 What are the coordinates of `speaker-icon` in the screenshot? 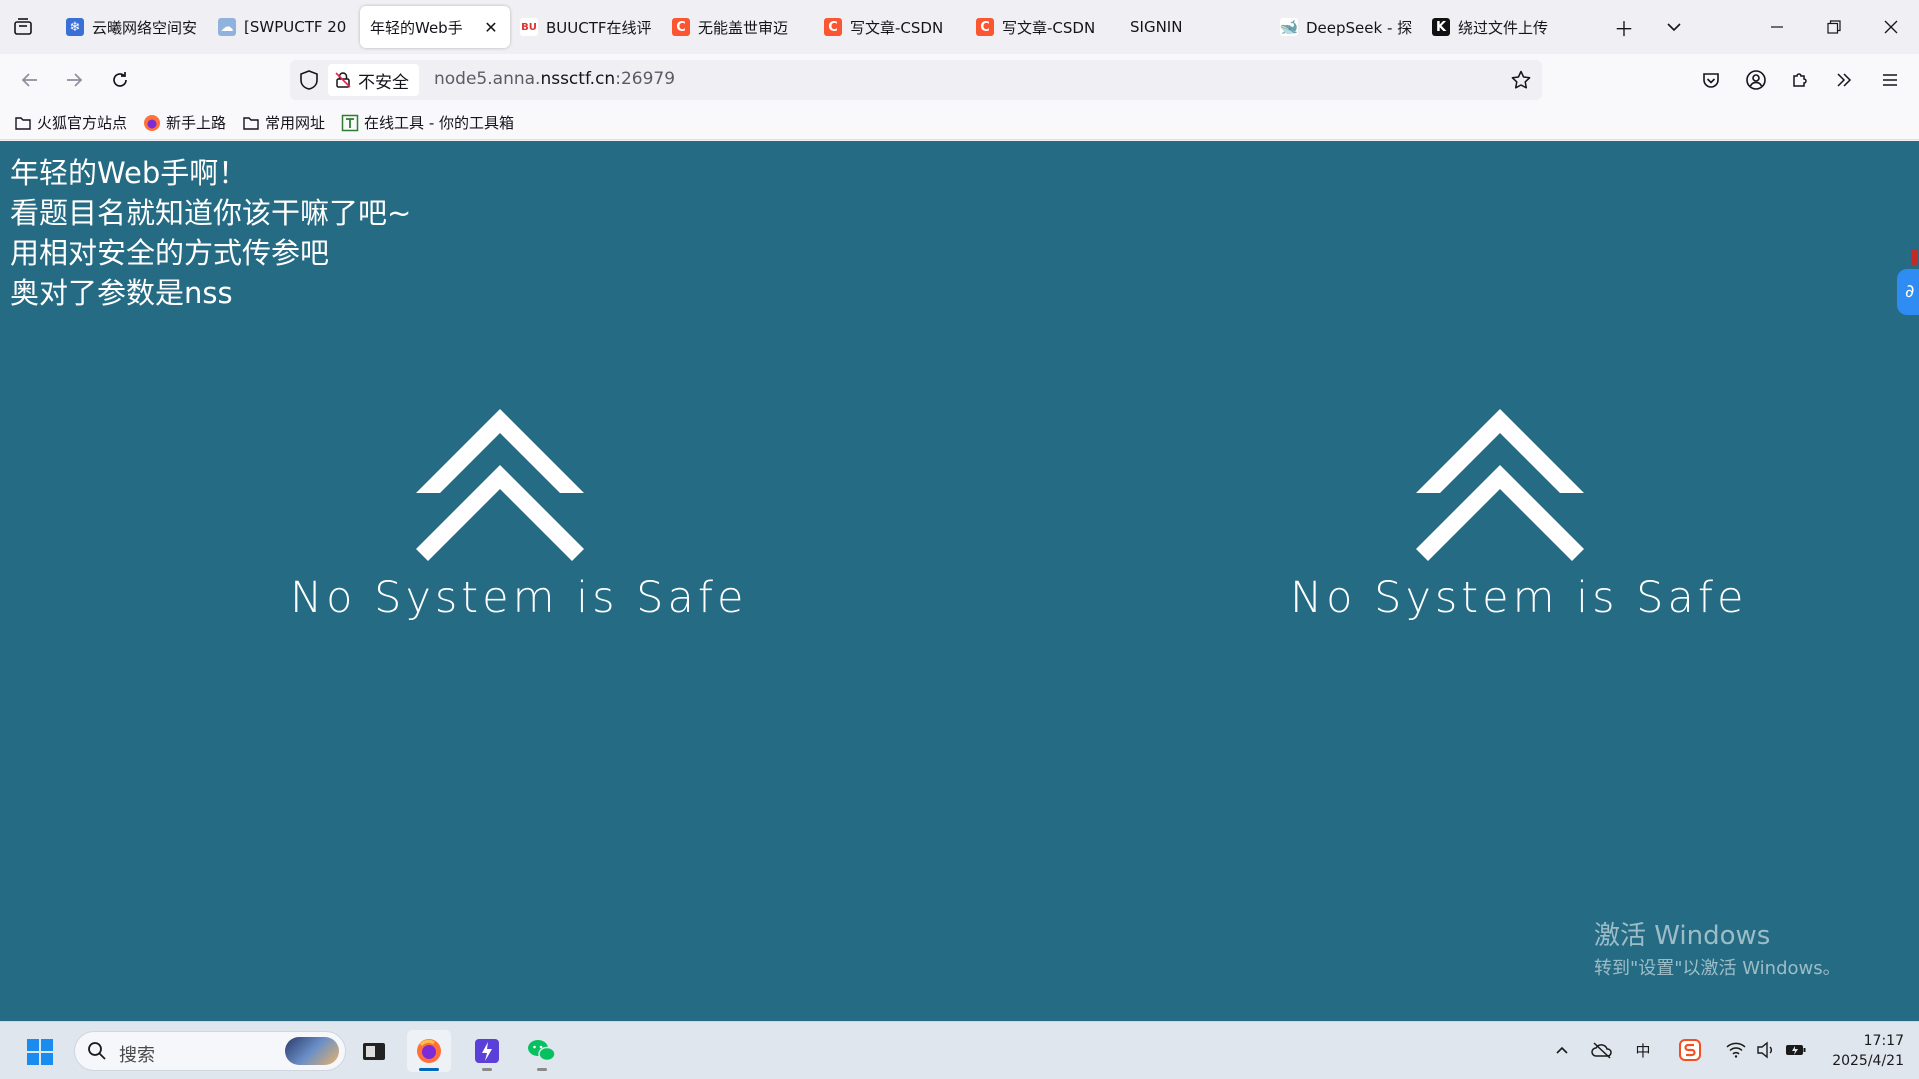 It's located at (1764, 1050).